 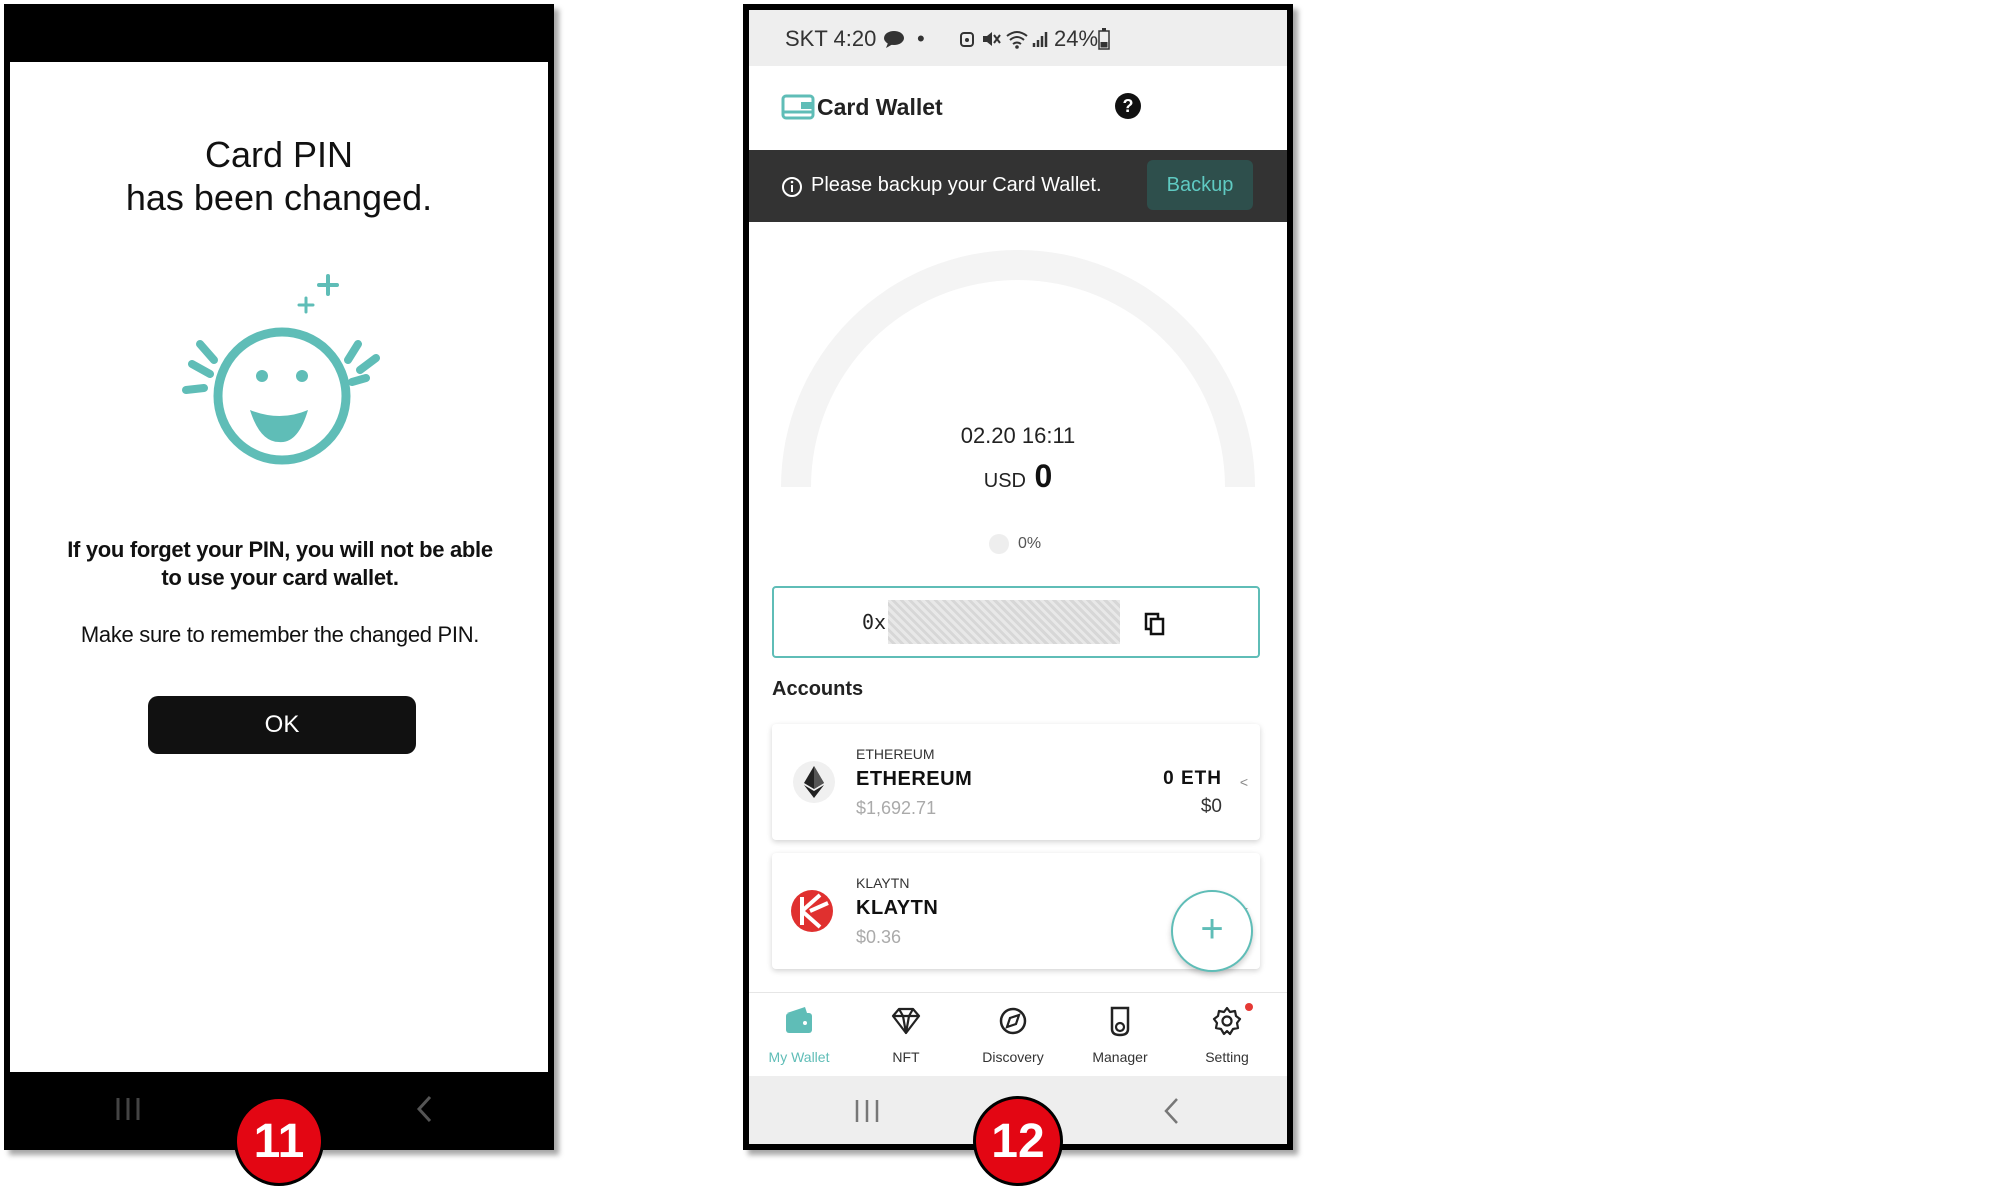 What do you see at coordinates (831, 38) in the screenshot?
I see `carrier-time: SKT 4:20` at bounding box center [831, 38].